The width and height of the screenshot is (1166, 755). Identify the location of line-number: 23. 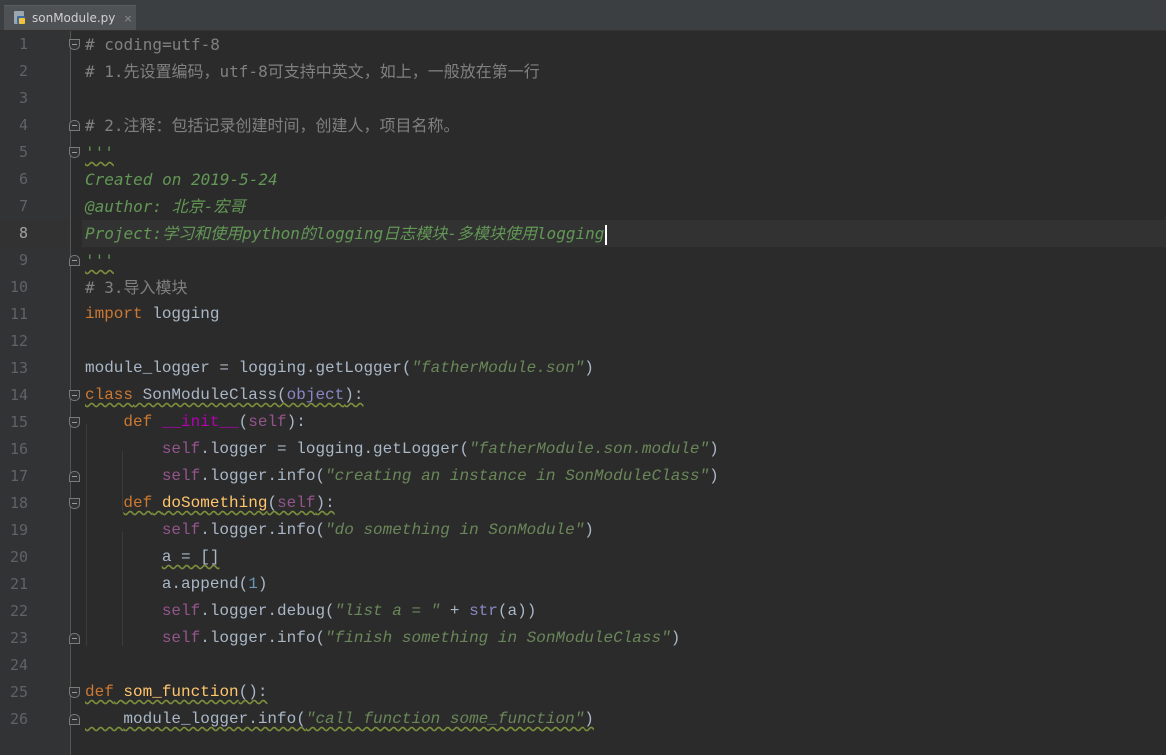
(18, 638).